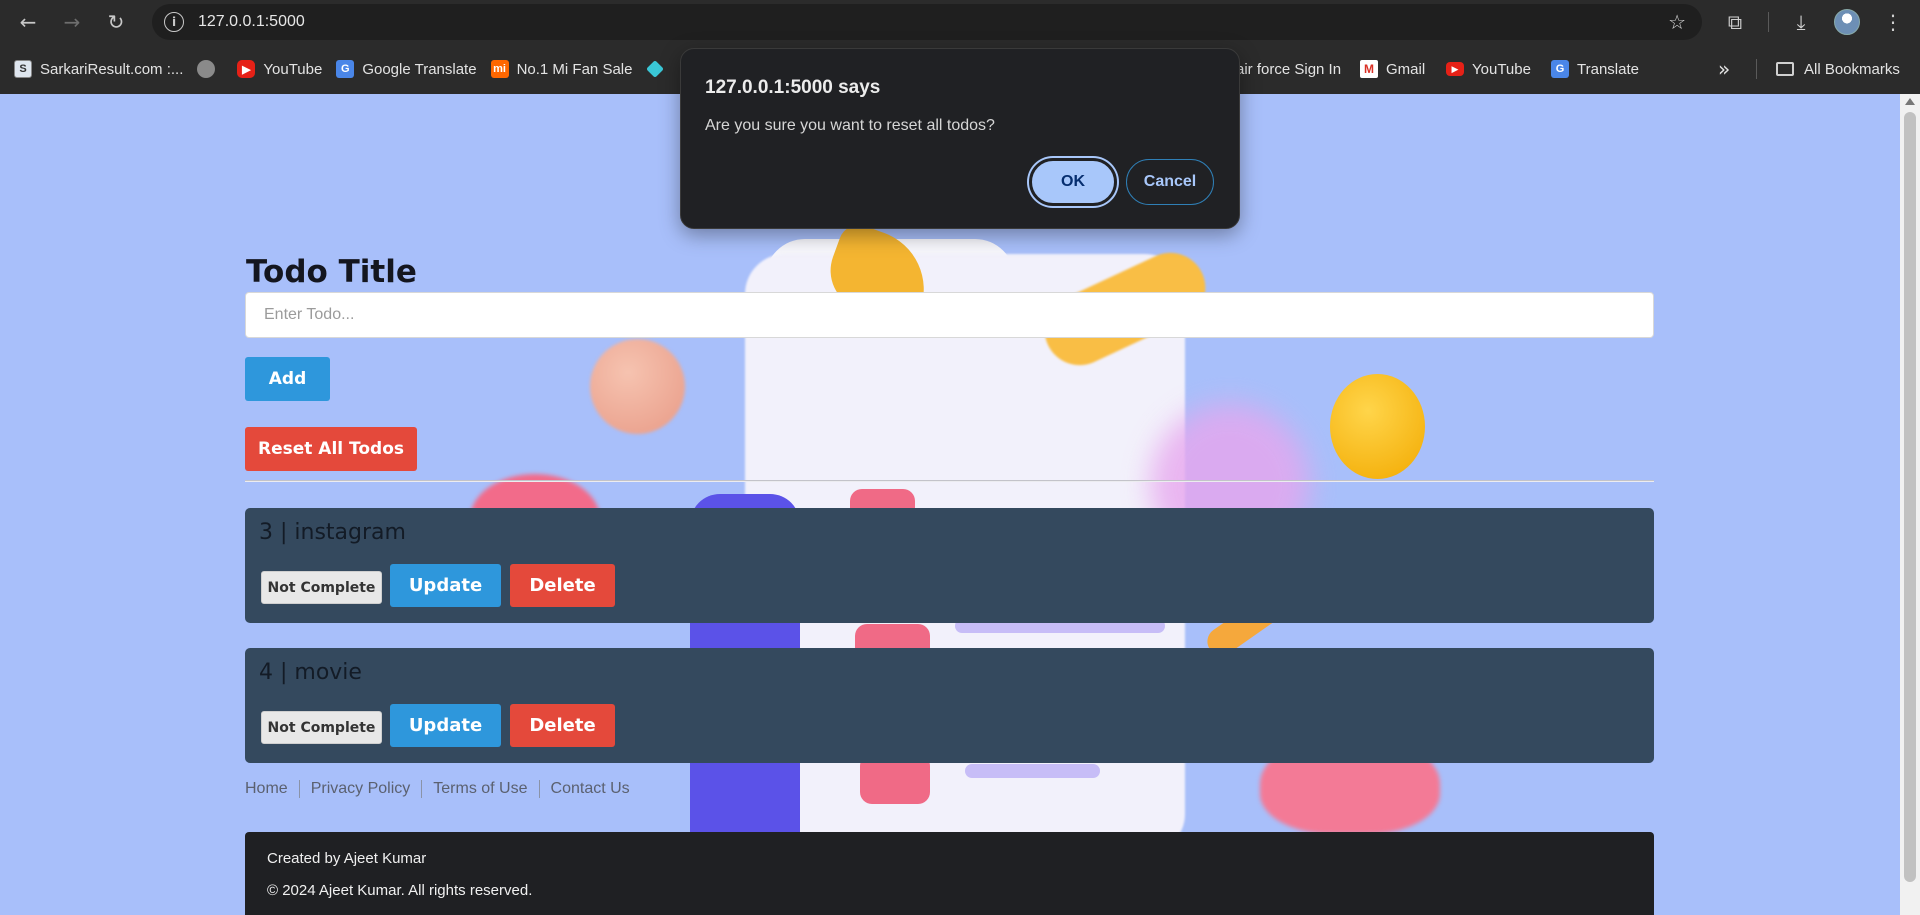  I want to click on all-bookmarks-label: All Bookmarks, so click(1852, 69).